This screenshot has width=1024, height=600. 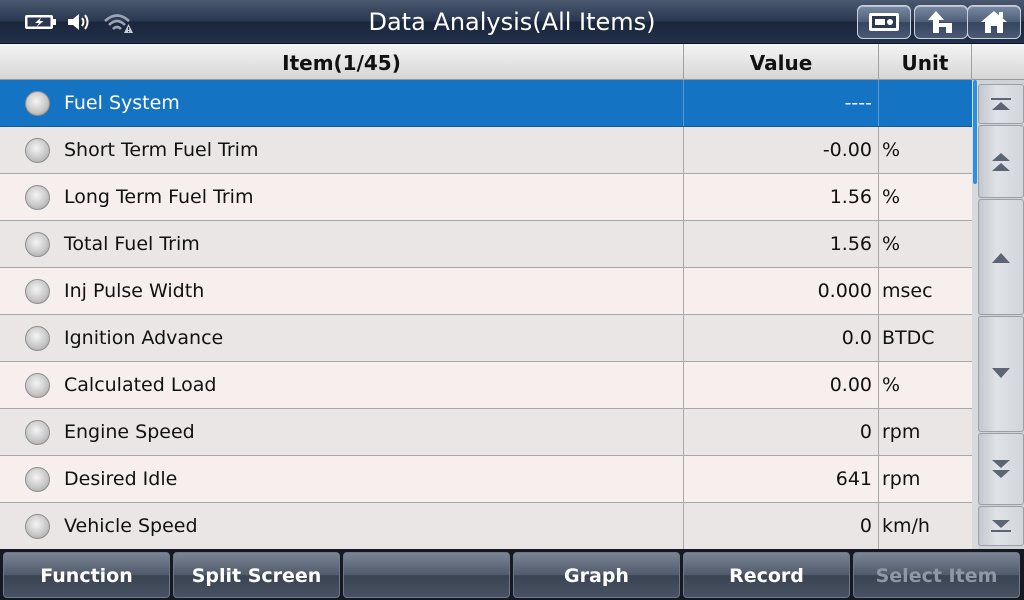 I want to click on item-value: 0.0, so click(x=781, y=338).